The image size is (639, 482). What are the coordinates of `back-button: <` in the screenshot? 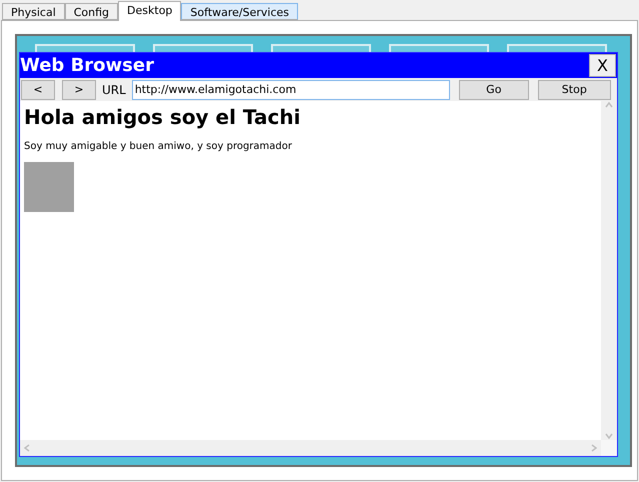 It's located at (38, 90).